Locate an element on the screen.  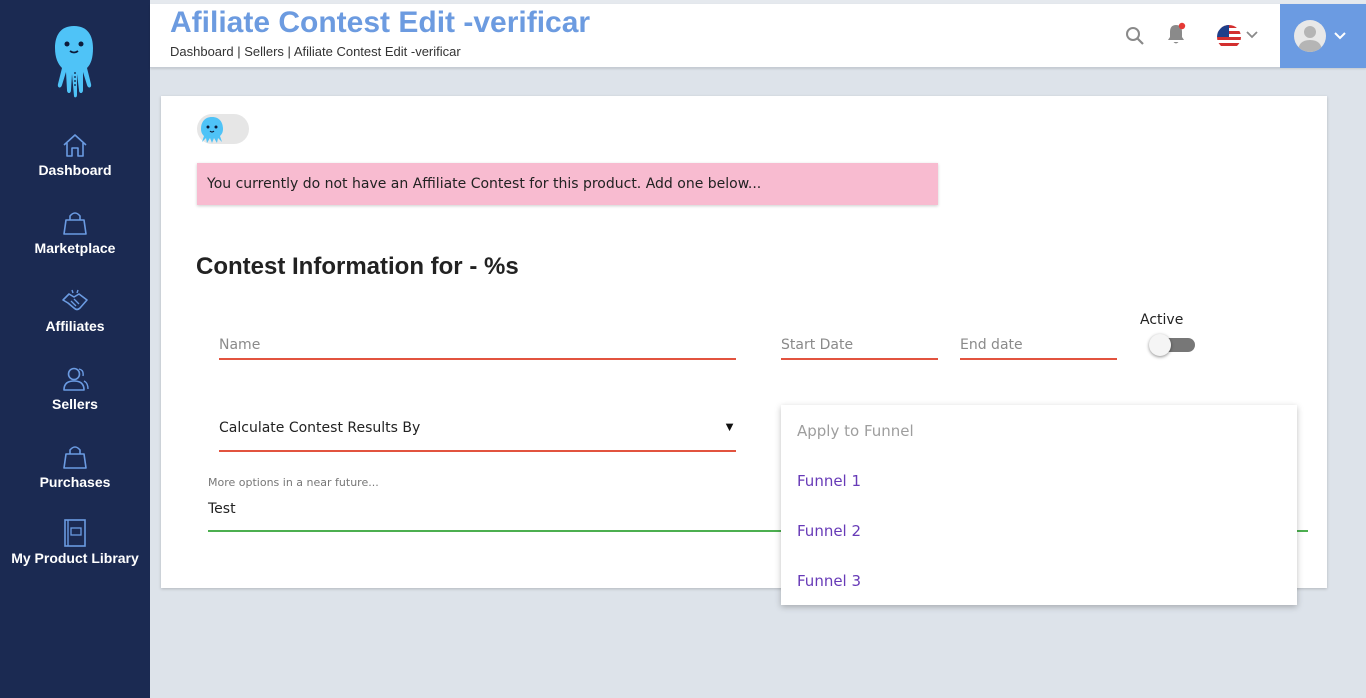
funnel-option: Funnel 2 is located at coordinates (829, 531).